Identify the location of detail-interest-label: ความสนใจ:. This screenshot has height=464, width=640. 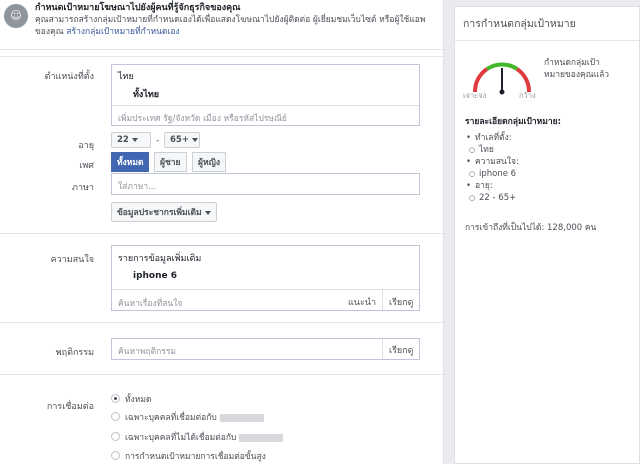
(513, 162).